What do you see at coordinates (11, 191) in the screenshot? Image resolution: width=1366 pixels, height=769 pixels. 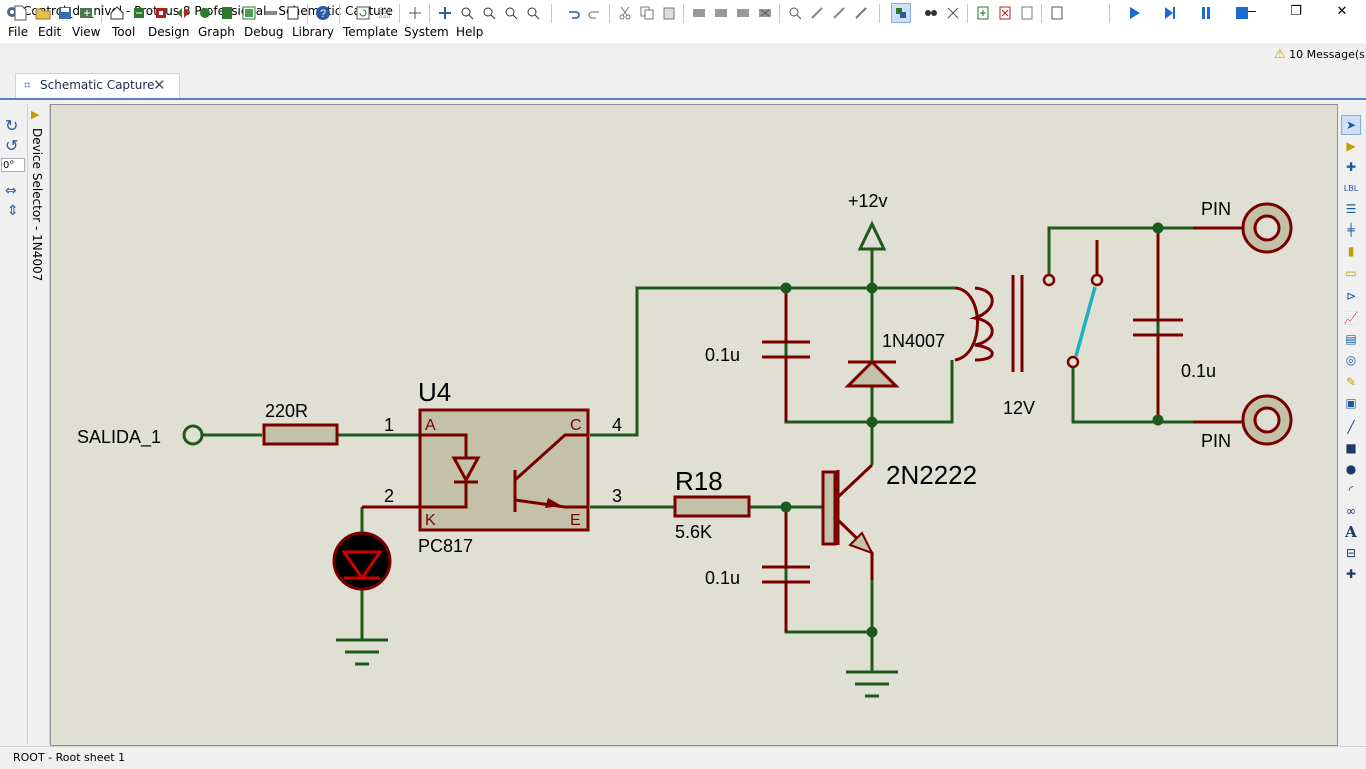 I see `mirror-horizontal-icon: ⇔` at bounding box center [11, 191].